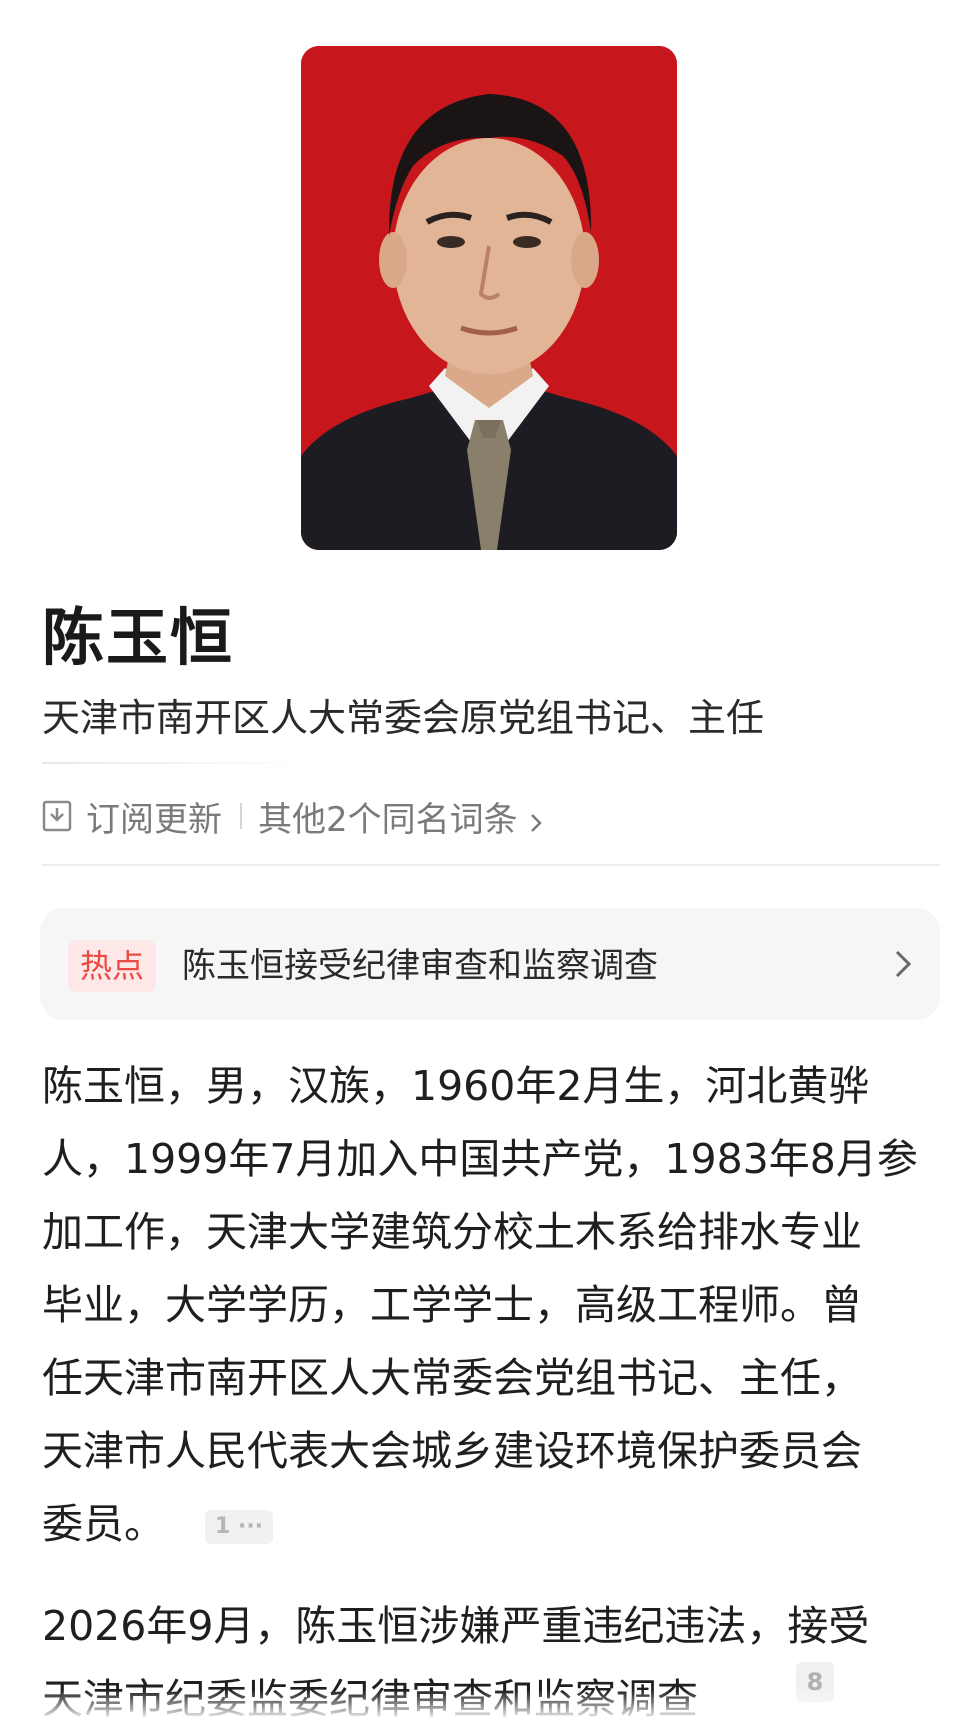 The height and width of the screenshot is (1736, 974). What do you see at coordinates (487, 1712) in the screenshot?
I see `bottom-fade` at bounding box center [487, 1712].